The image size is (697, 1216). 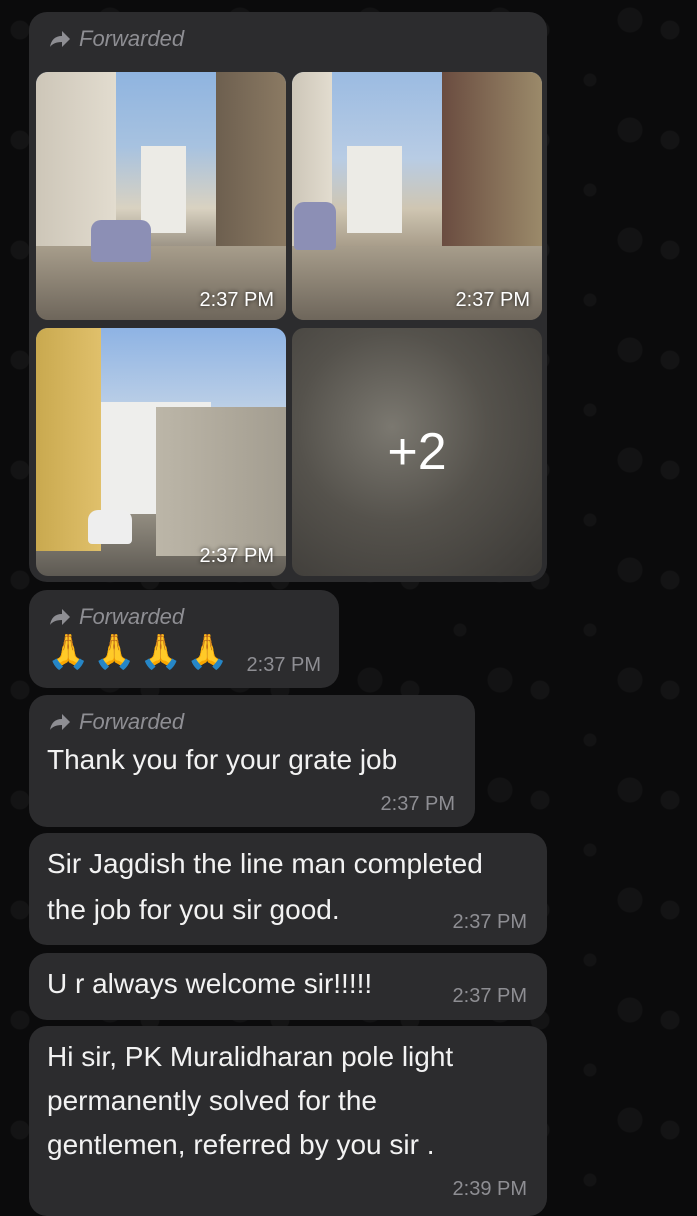 What do you see at coordinates (210, 983) in the screenshot?
I see `message-text: U r always welcome sir!!!!!` at bounding box center [210, 983].